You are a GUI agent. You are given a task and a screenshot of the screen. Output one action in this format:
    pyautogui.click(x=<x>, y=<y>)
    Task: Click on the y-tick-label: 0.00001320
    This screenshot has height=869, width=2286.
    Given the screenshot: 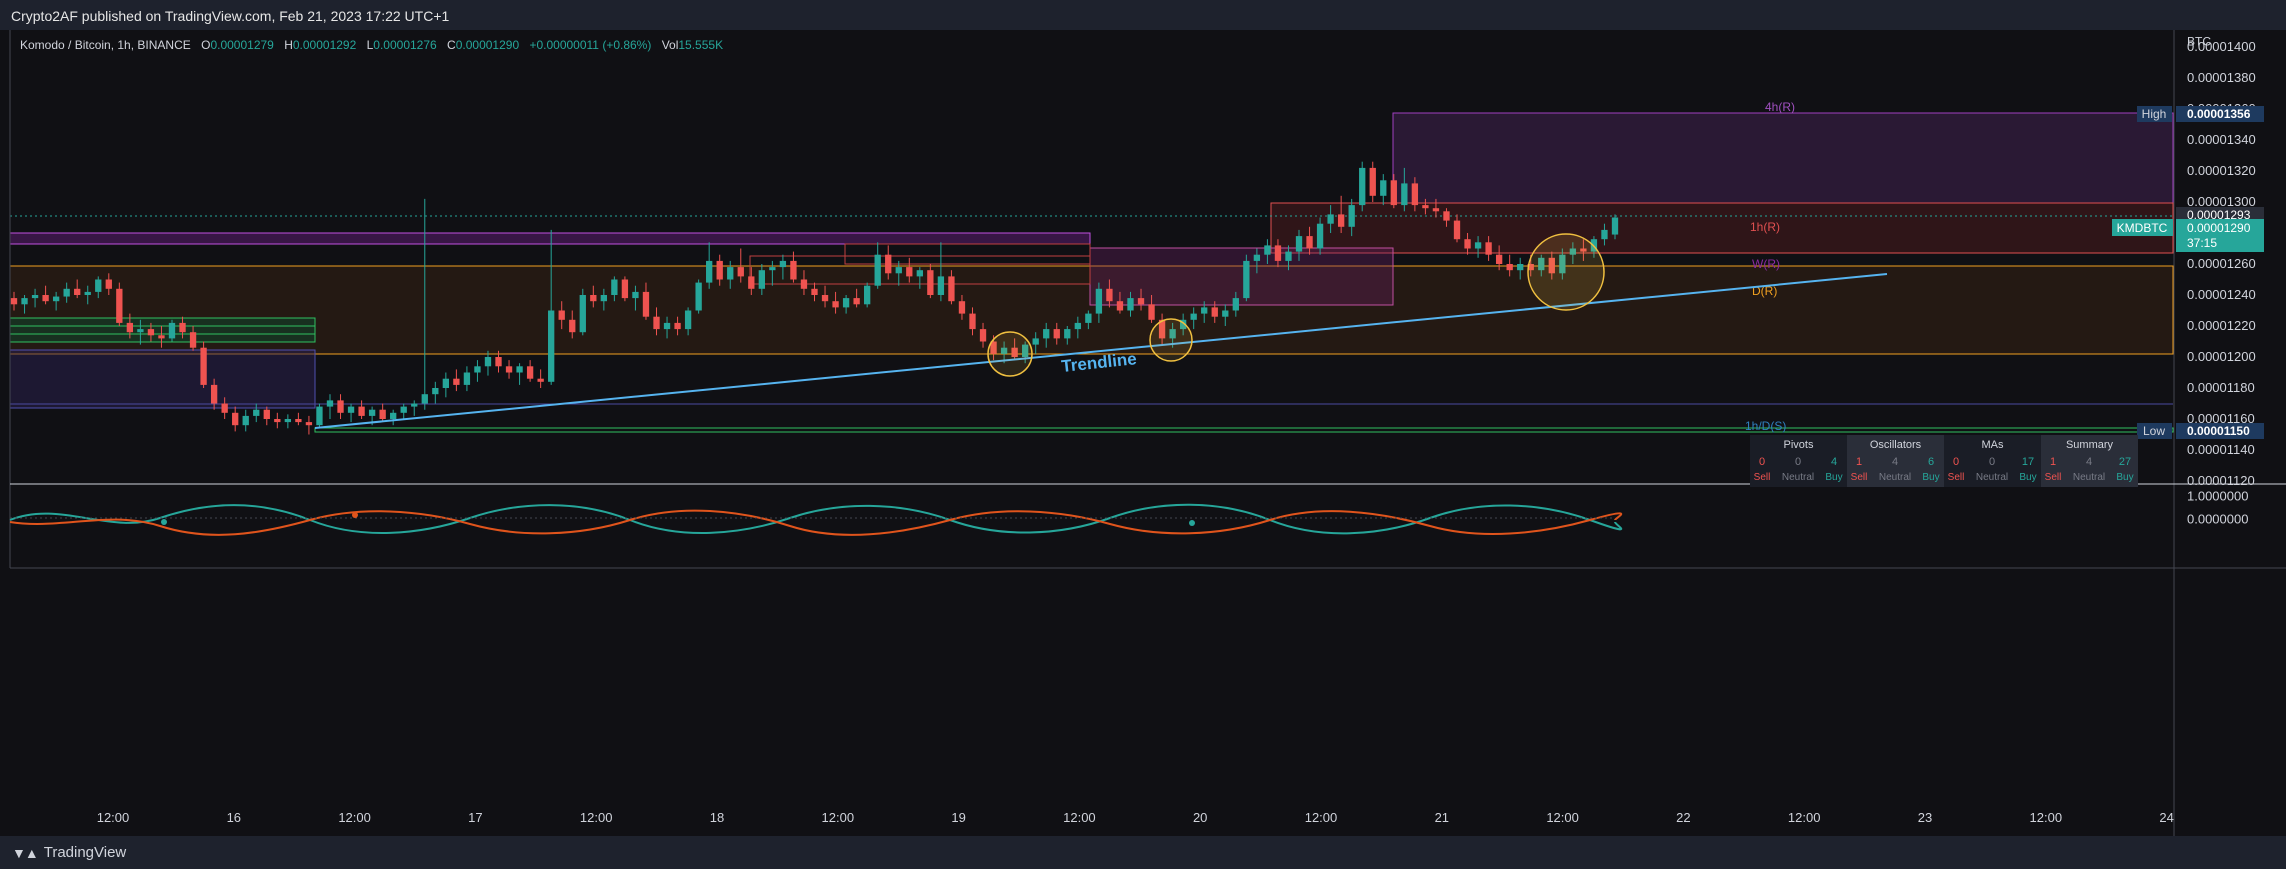 What is the action you would take?
    pyautogui.click(x=2221, y=170)
    